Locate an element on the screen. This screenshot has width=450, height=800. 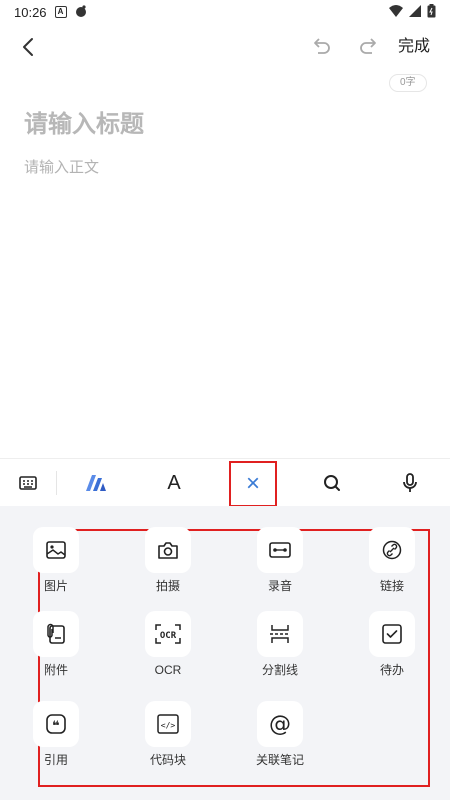
word-count-badge: 0字 is located at coordinates (408, 83).